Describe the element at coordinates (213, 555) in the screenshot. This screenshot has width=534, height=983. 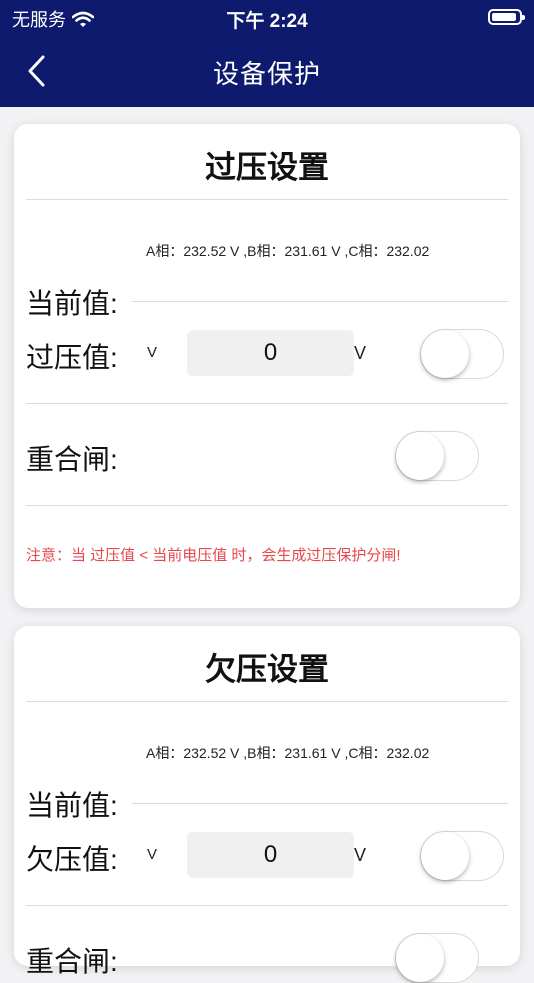
I see `warning-note: 注意：当 过压值 < 当前电压值 时，会生成过压保护分闸!` at that location.